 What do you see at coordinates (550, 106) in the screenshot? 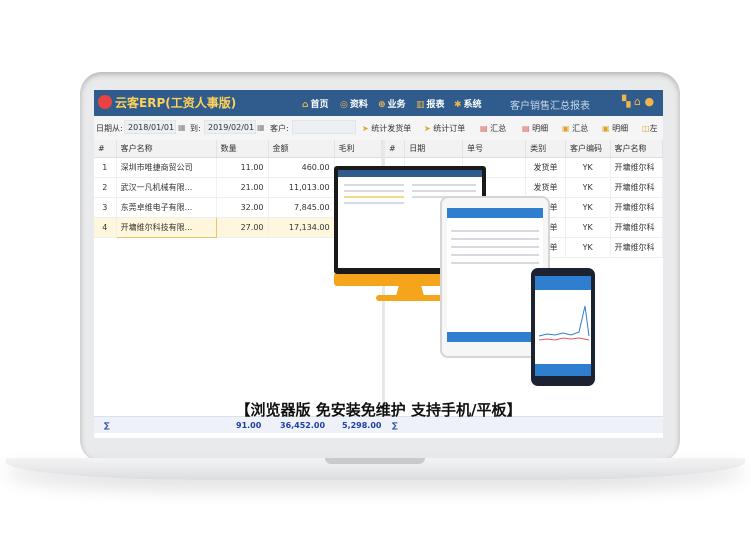
I see `report-title: 客户销售汇总报表` at bounding box center [550, 106].